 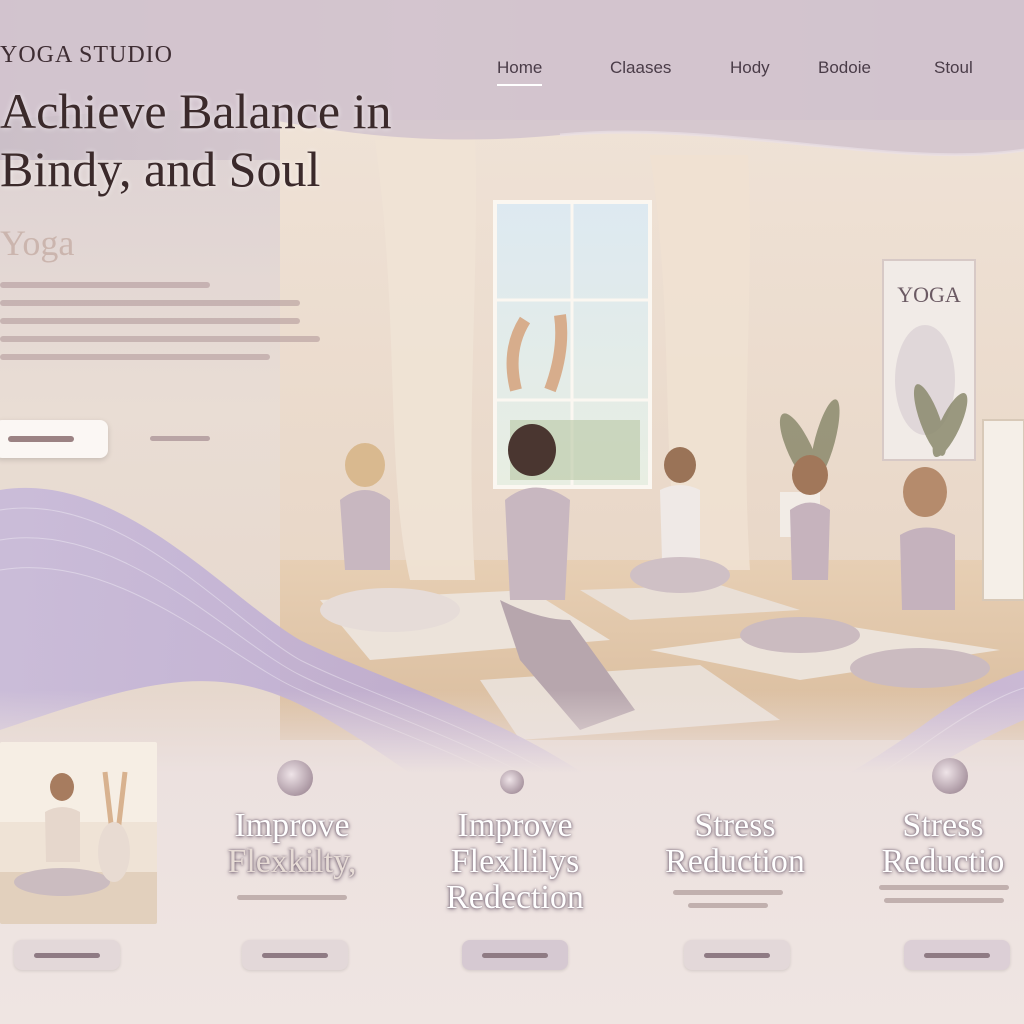 What do you see at coordinates (515, 897) in the screenshot?
I see `feature-title-2-line3: Redection` at bounding box center [515, 897].